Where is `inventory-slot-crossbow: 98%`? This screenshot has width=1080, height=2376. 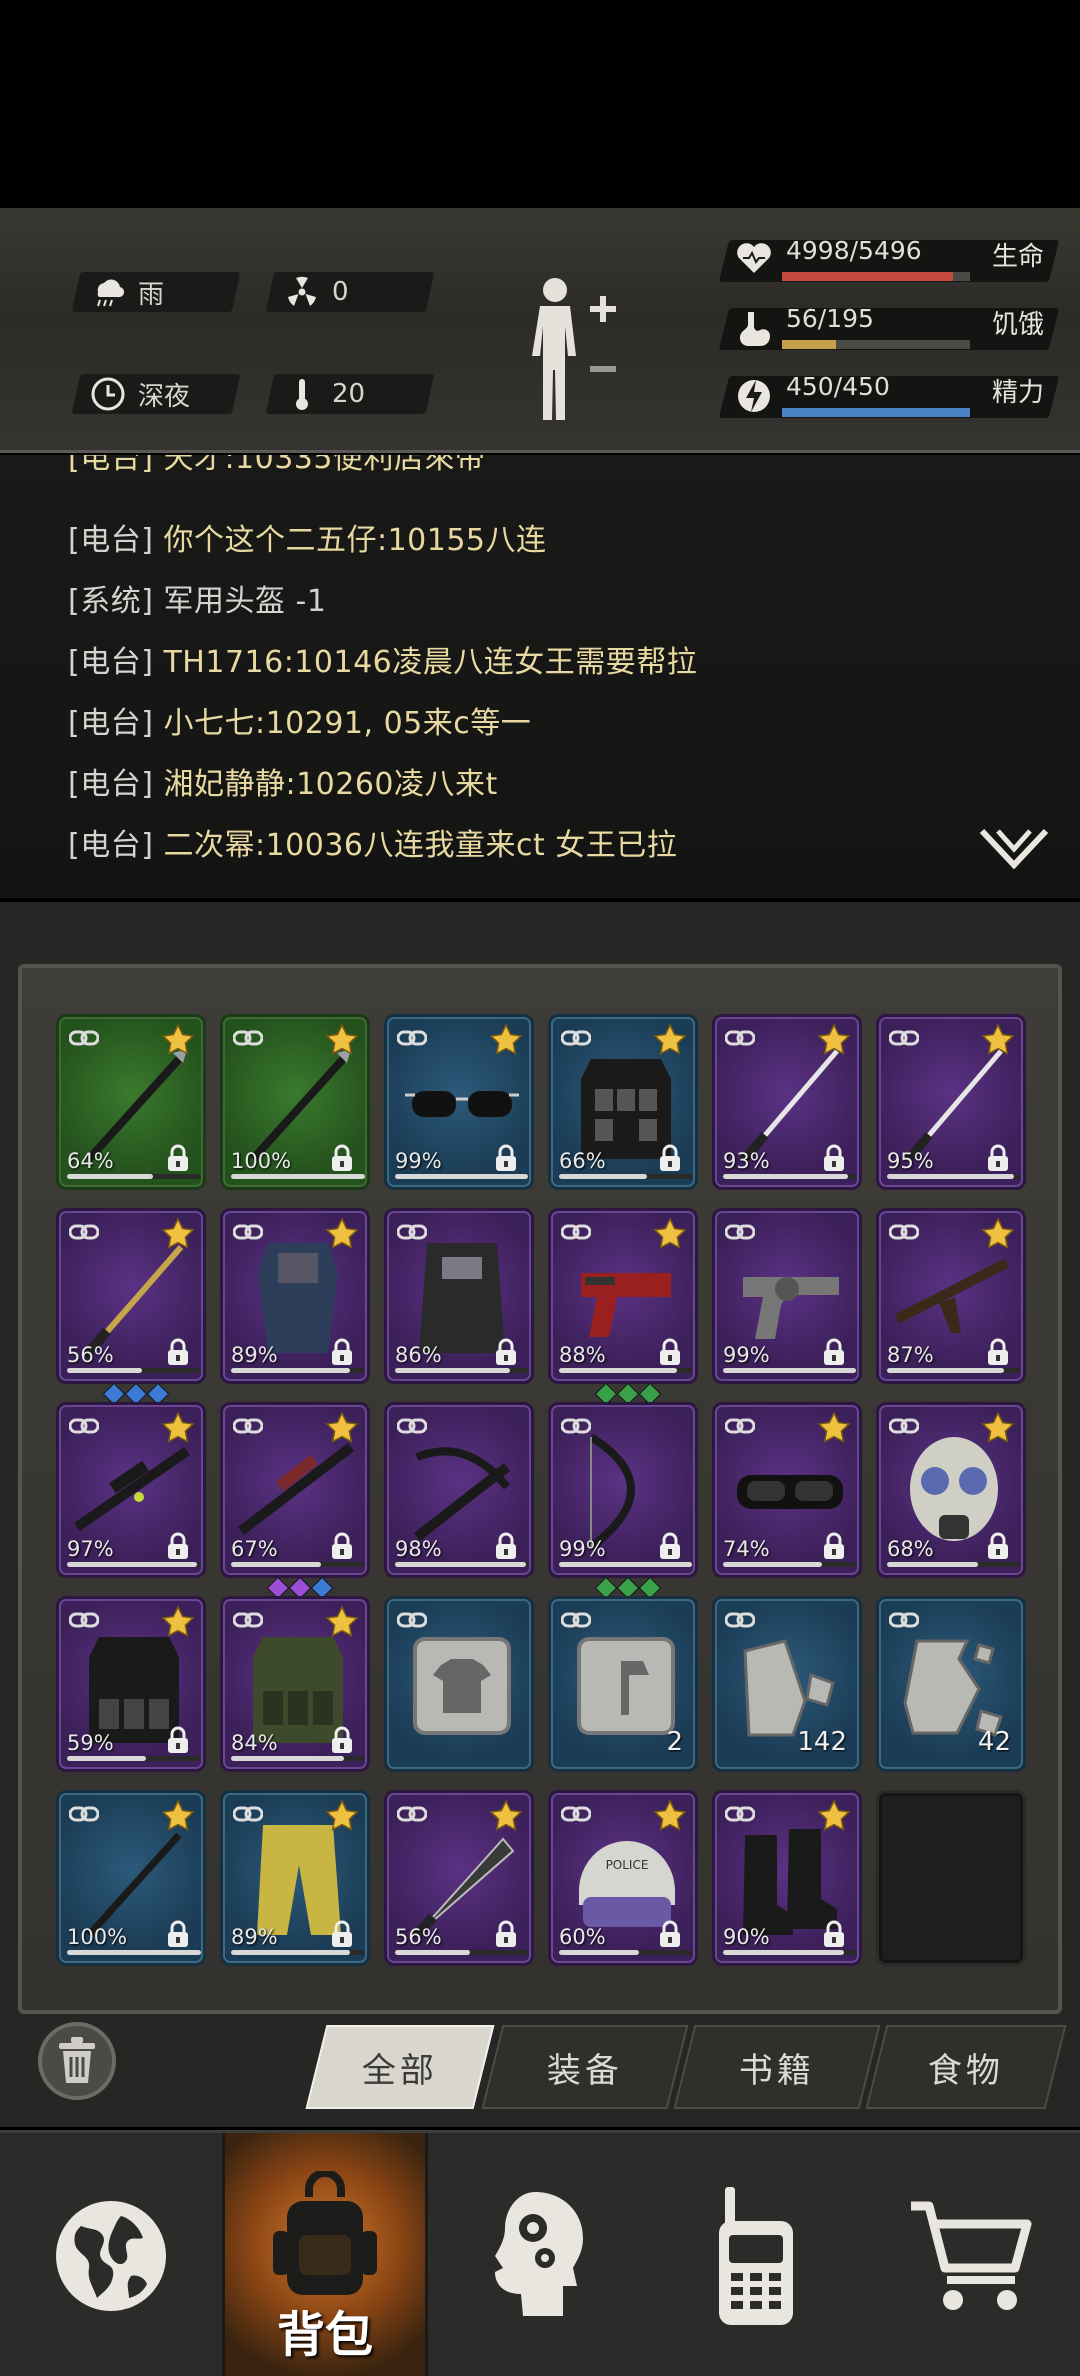
inventory-slot-crossbow: 98% is located at coordinates (459, 1490).